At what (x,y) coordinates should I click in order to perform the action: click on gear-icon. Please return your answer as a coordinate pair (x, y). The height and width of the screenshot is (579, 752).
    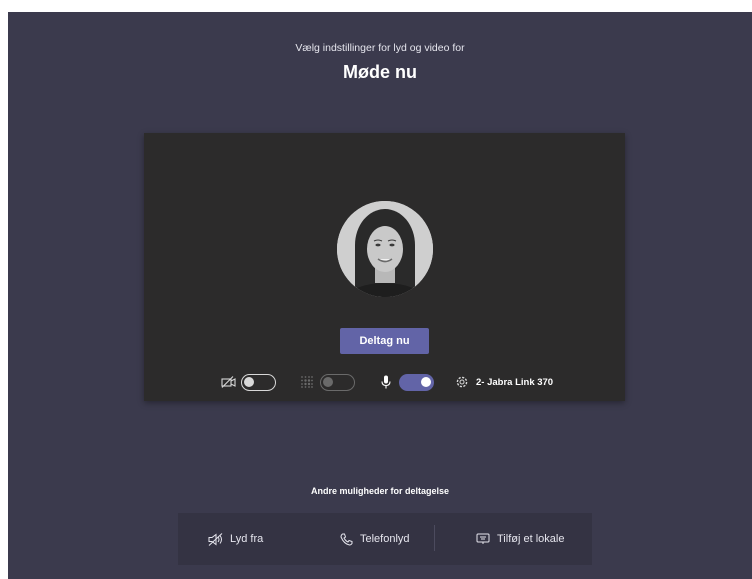
    Looking at the image, I should click on (462, 382).